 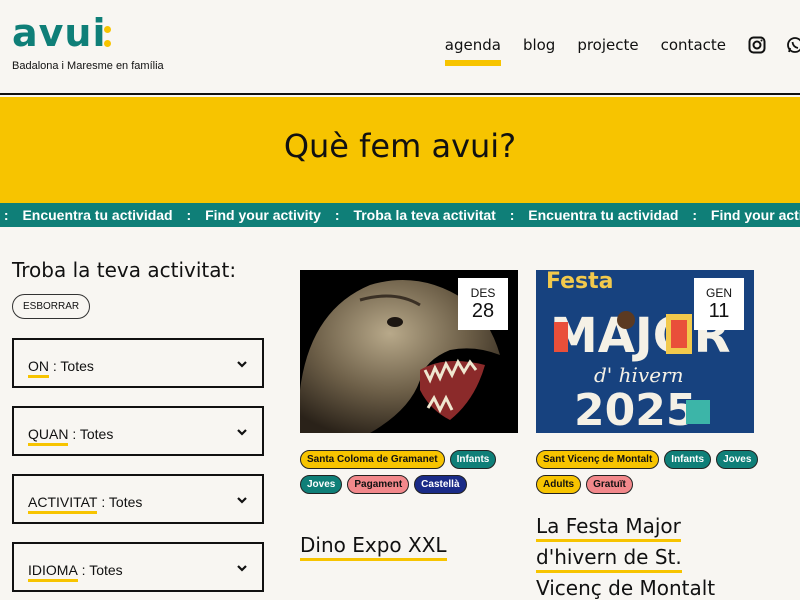 What do you see at coordinates (609, 557) in the screenshot?
I see `event-title-line: d'hivern de St.` at bounding box center [609, 557].